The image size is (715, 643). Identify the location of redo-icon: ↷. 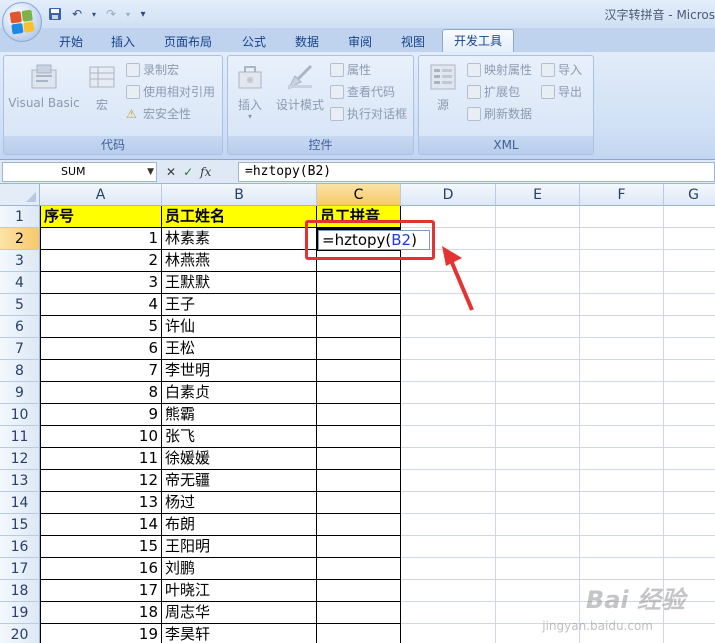
(111, 14).